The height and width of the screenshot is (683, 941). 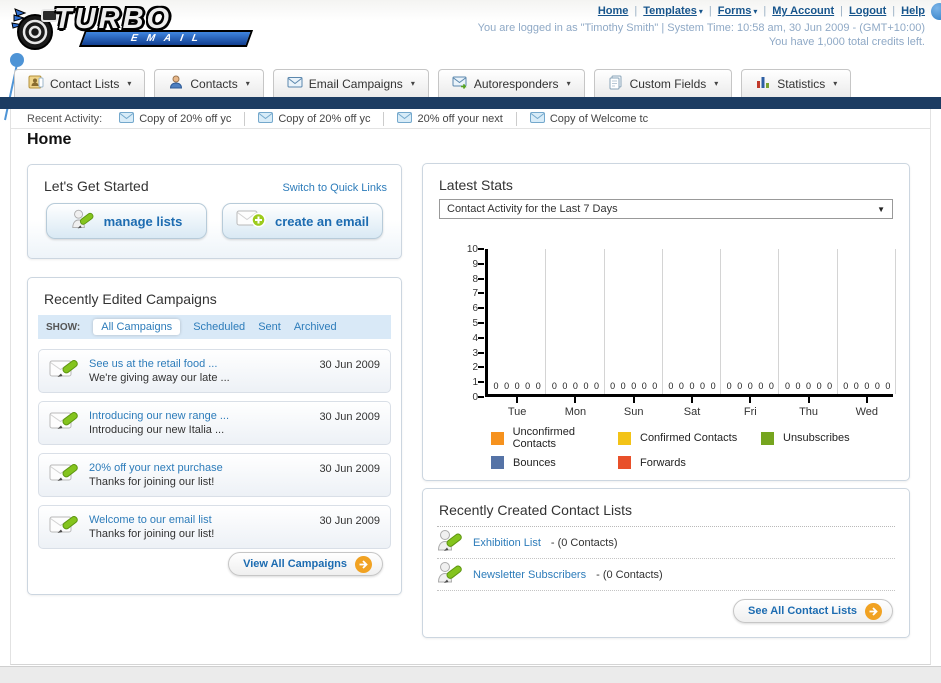 I want to click on y-axis-label: 10, so click(x=472, y=249).